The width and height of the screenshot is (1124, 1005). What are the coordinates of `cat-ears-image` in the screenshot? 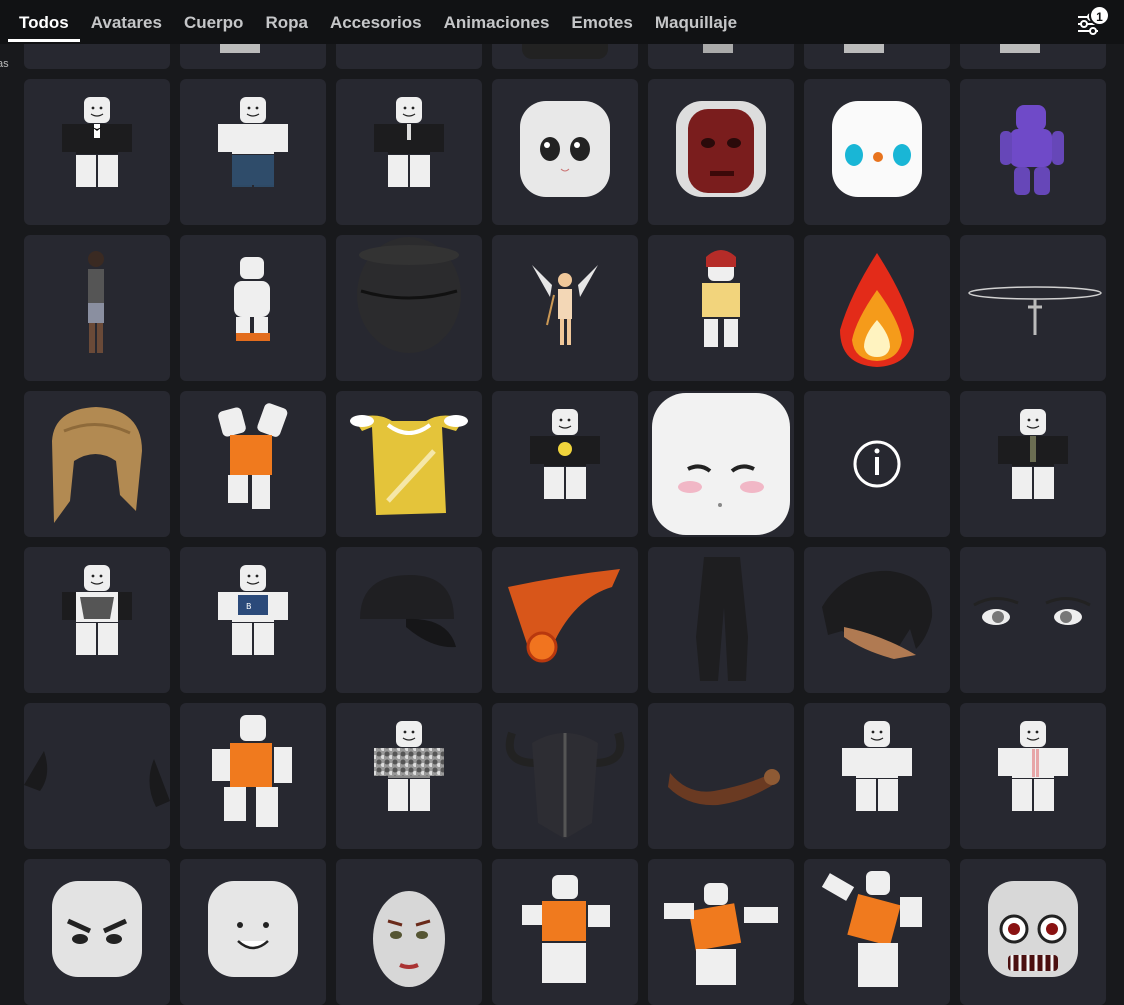 It's located at (97, 779).